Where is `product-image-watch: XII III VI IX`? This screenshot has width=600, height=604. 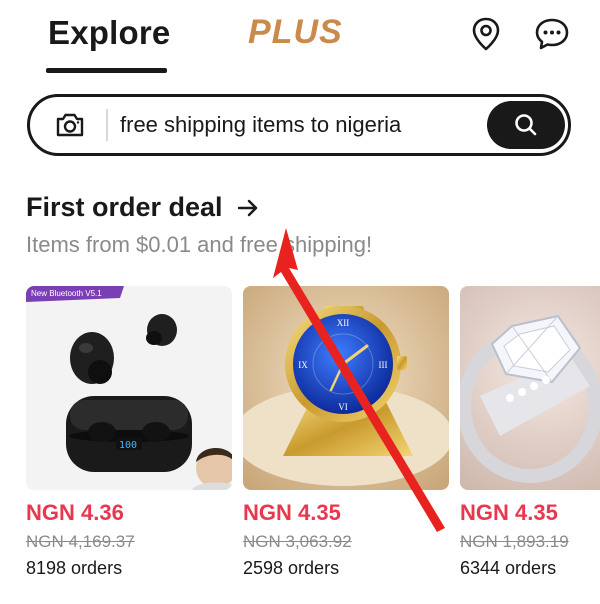 product-image-watch: XII III VI IX is located at coordinates (346, 388).